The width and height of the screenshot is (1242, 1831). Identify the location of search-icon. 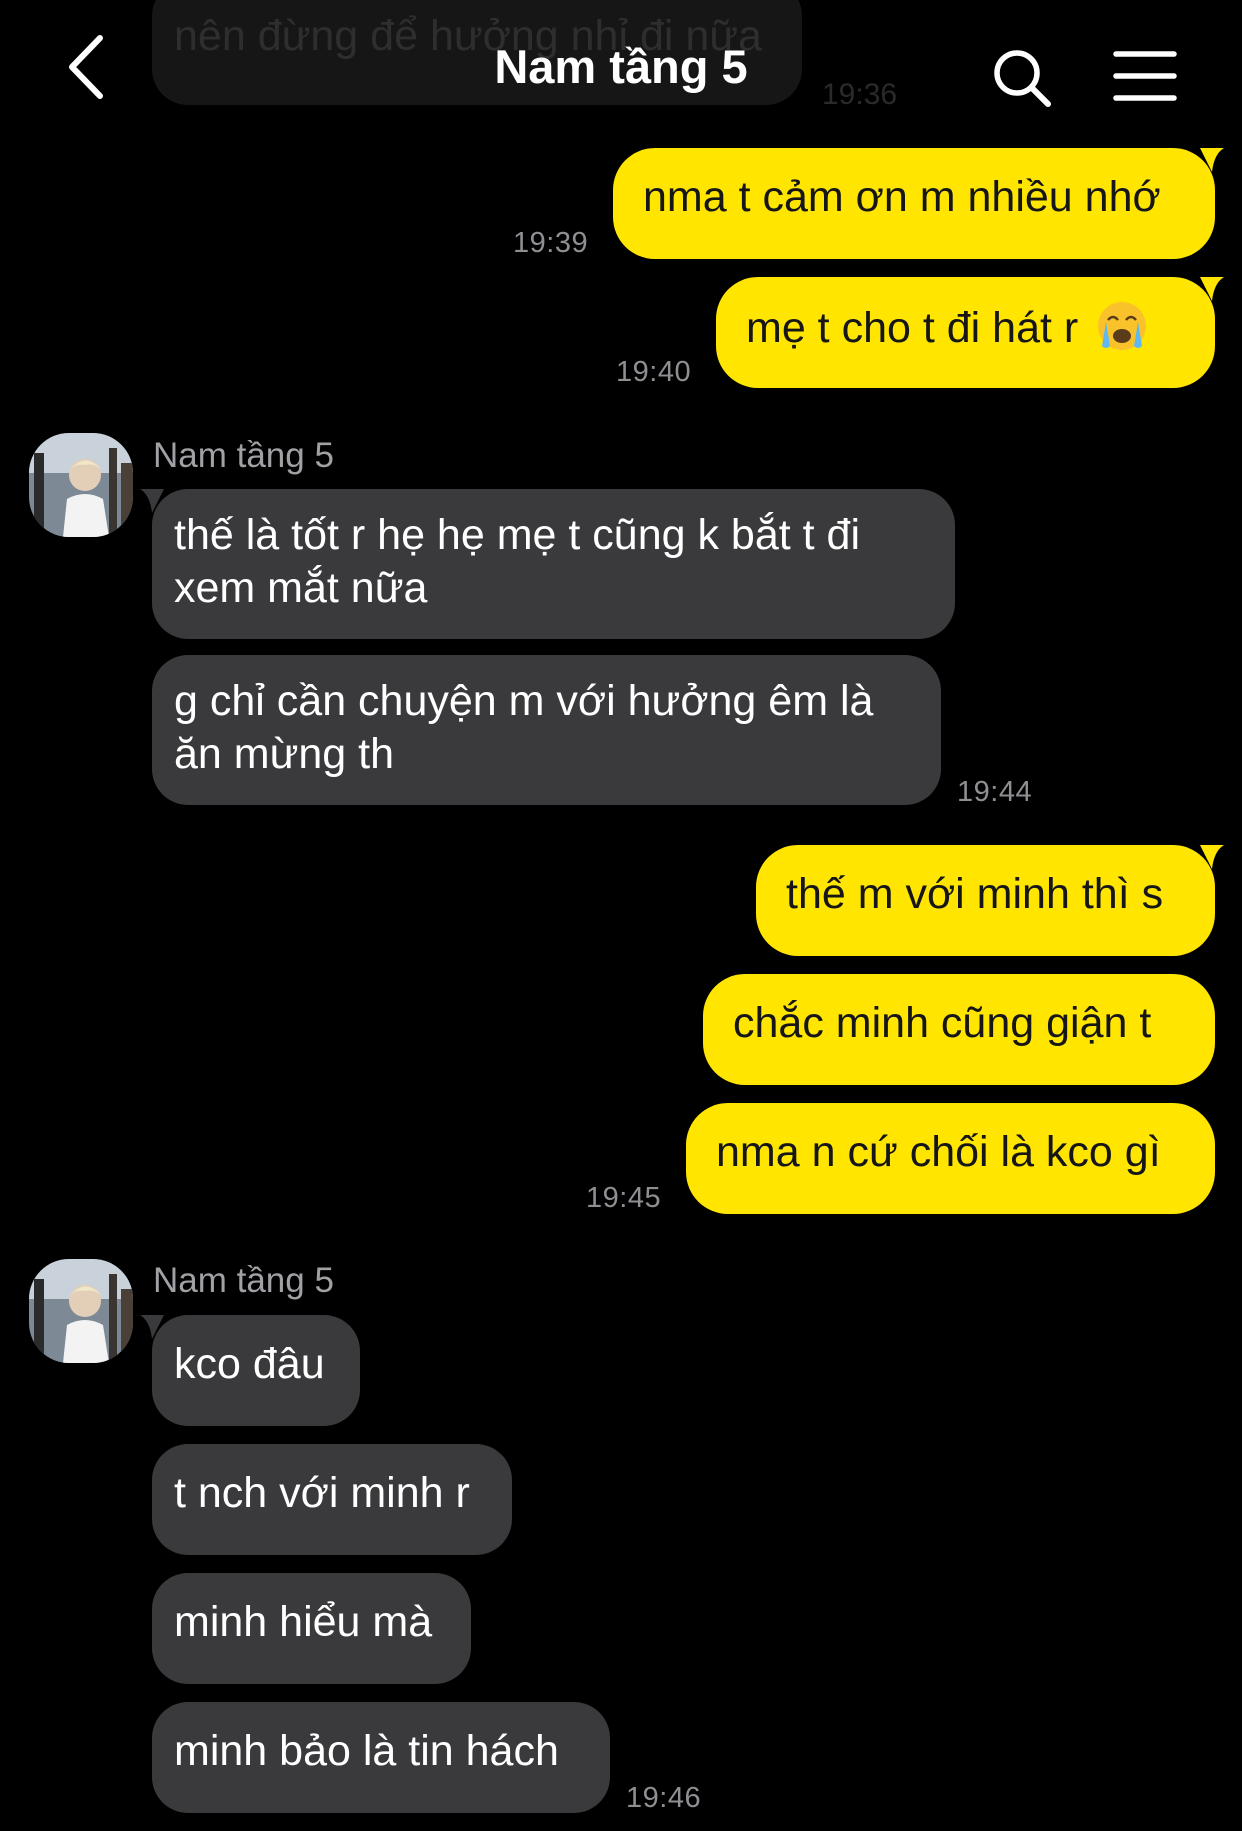
(1022, 78).